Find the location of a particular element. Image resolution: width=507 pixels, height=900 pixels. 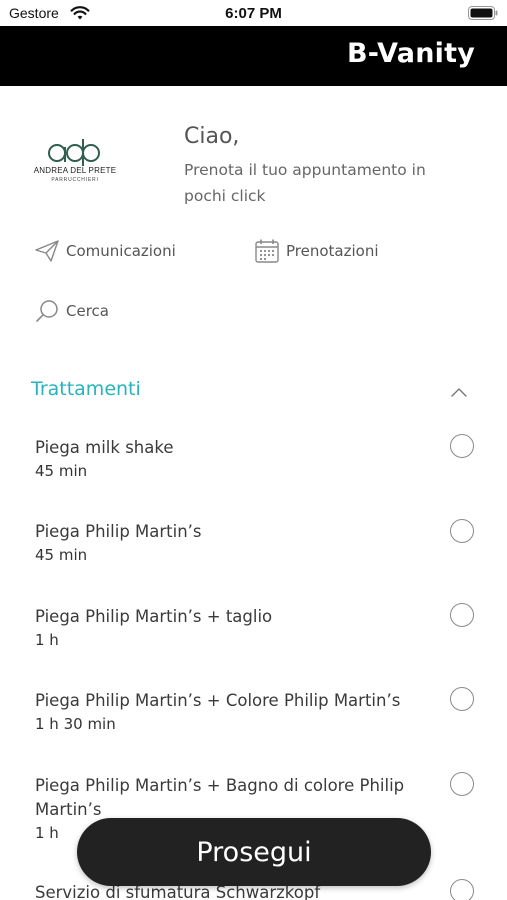

calendar-icon is located at coordinates (267, 251).